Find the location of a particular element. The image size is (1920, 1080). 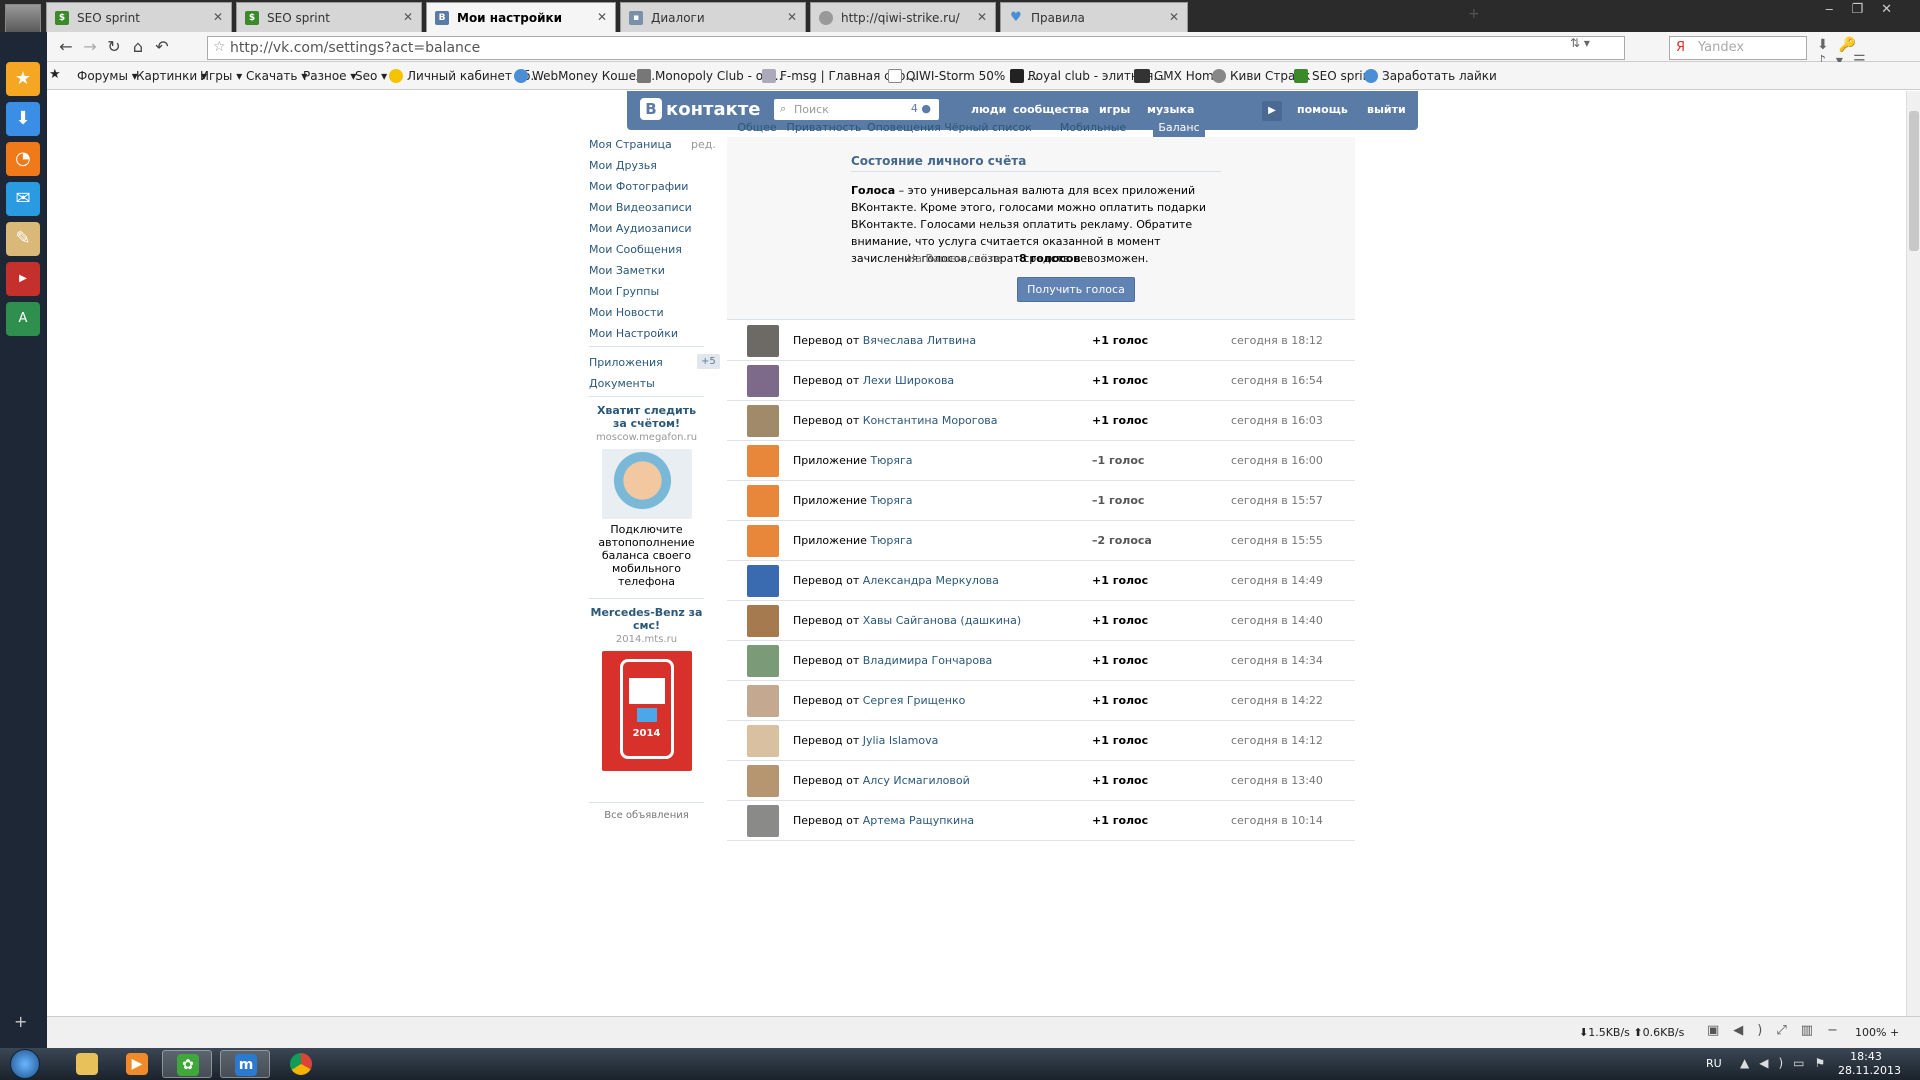

nav-music: музыка is located at coordinates (1170, 109).